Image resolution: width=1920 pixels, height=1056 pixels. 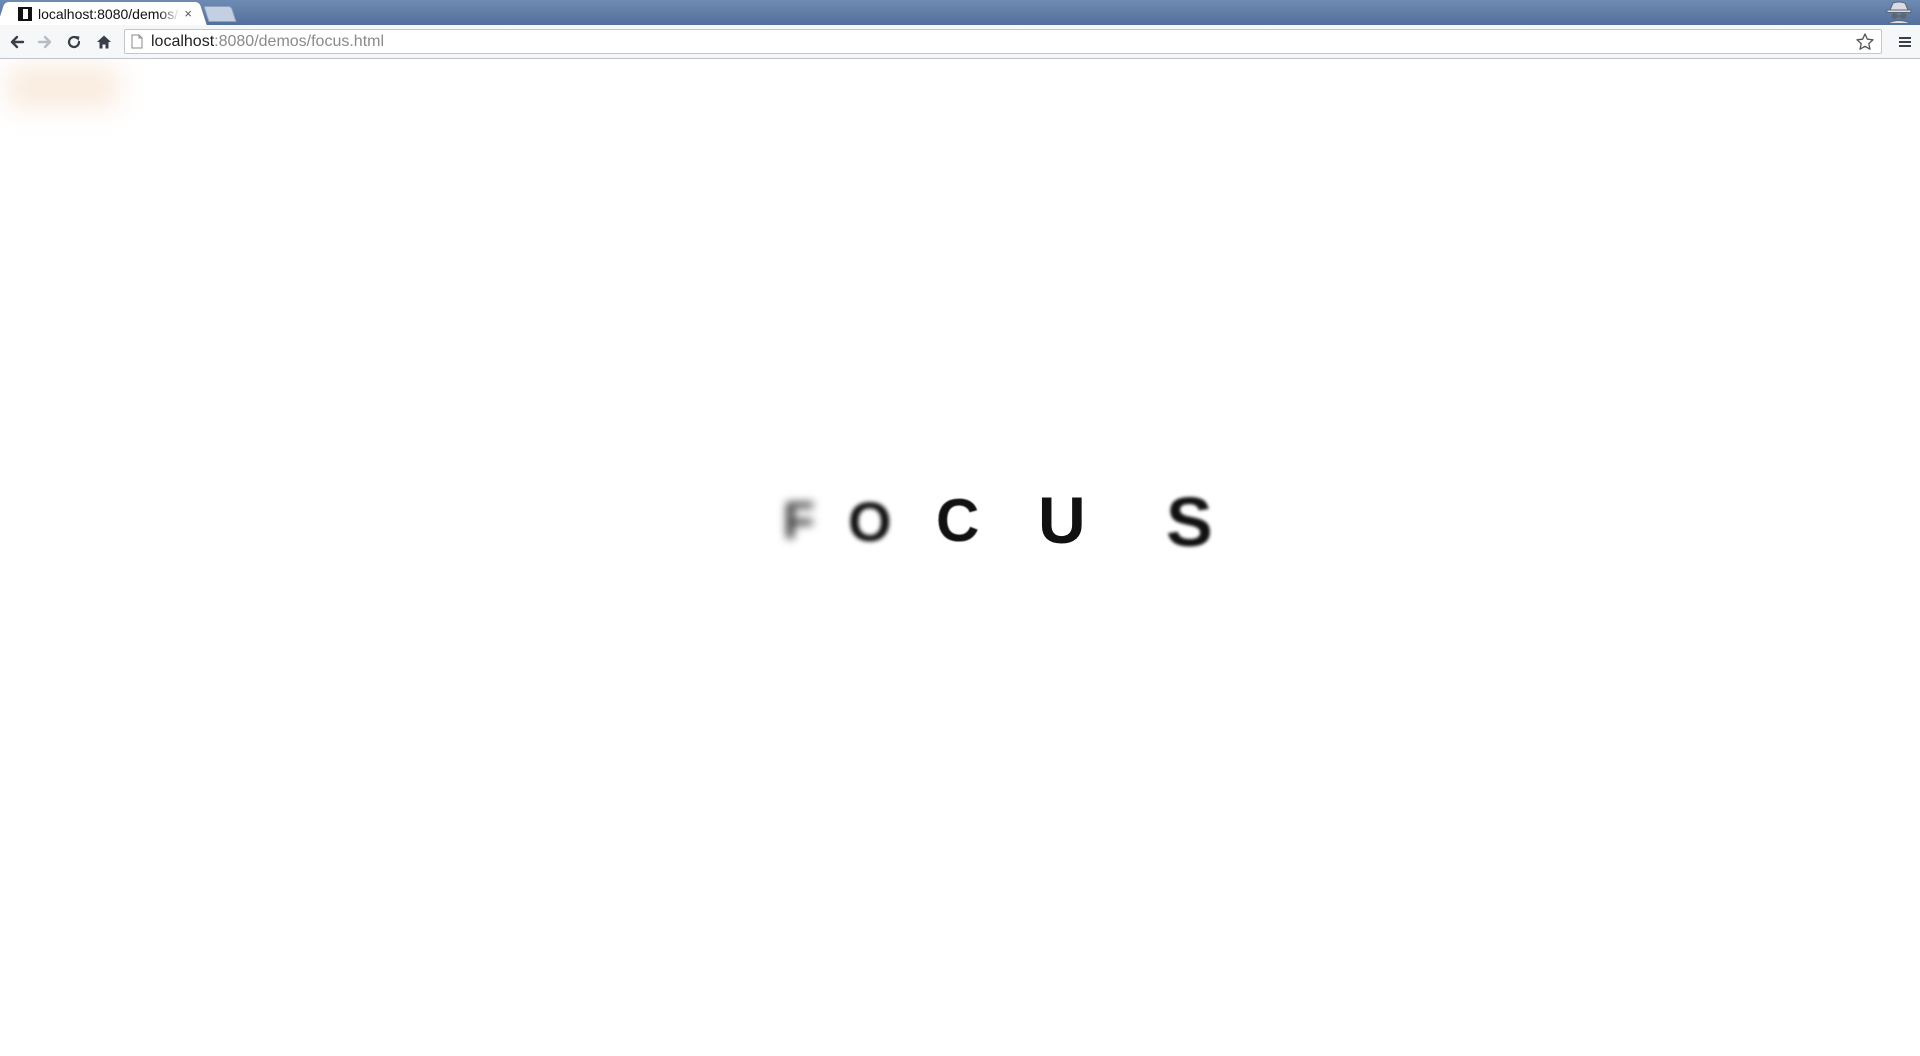 I want to click on browser-toolbar: localhost:8080/demos/focus.html, so click(x=960, y=42).